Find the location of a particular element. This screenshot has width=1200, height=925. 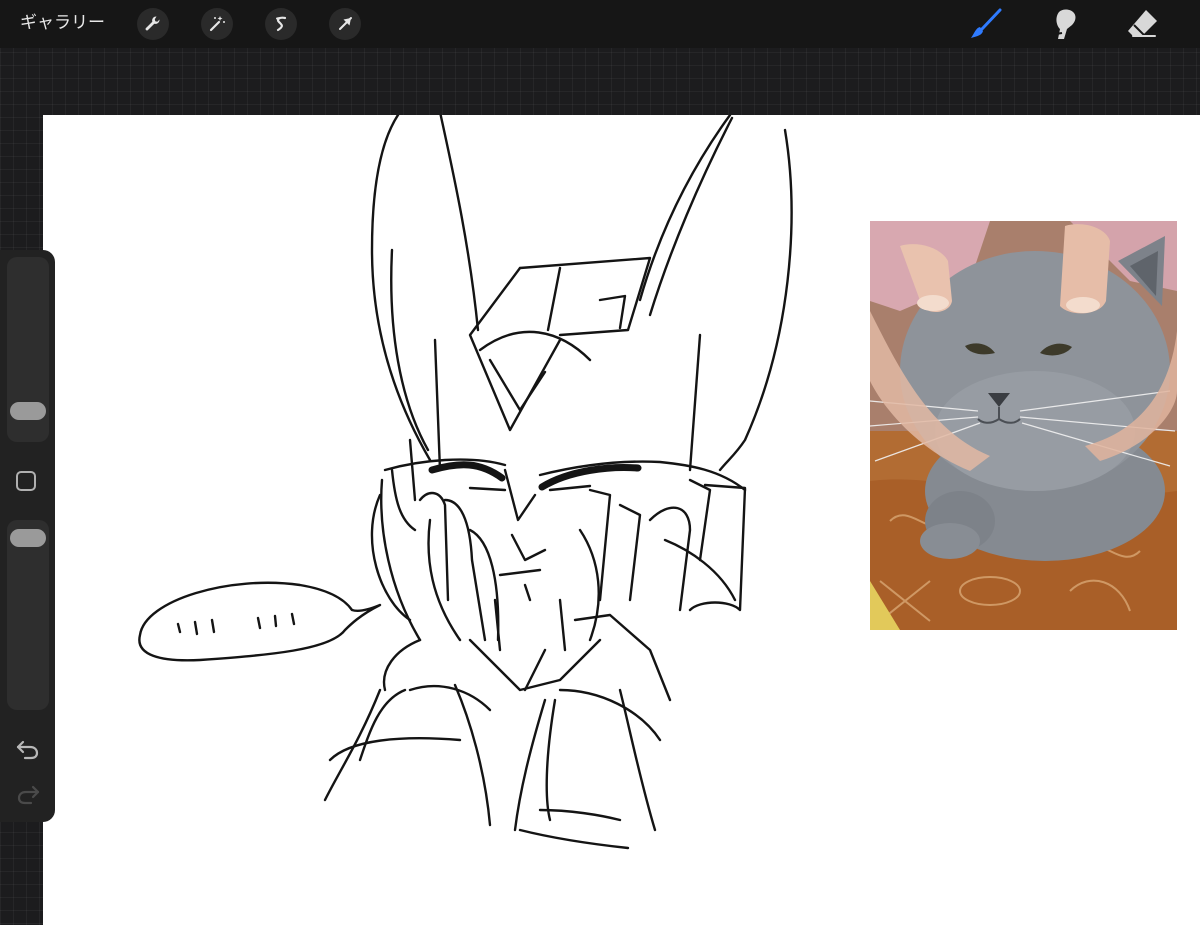

transform-button is located at coordinates (345, 24).